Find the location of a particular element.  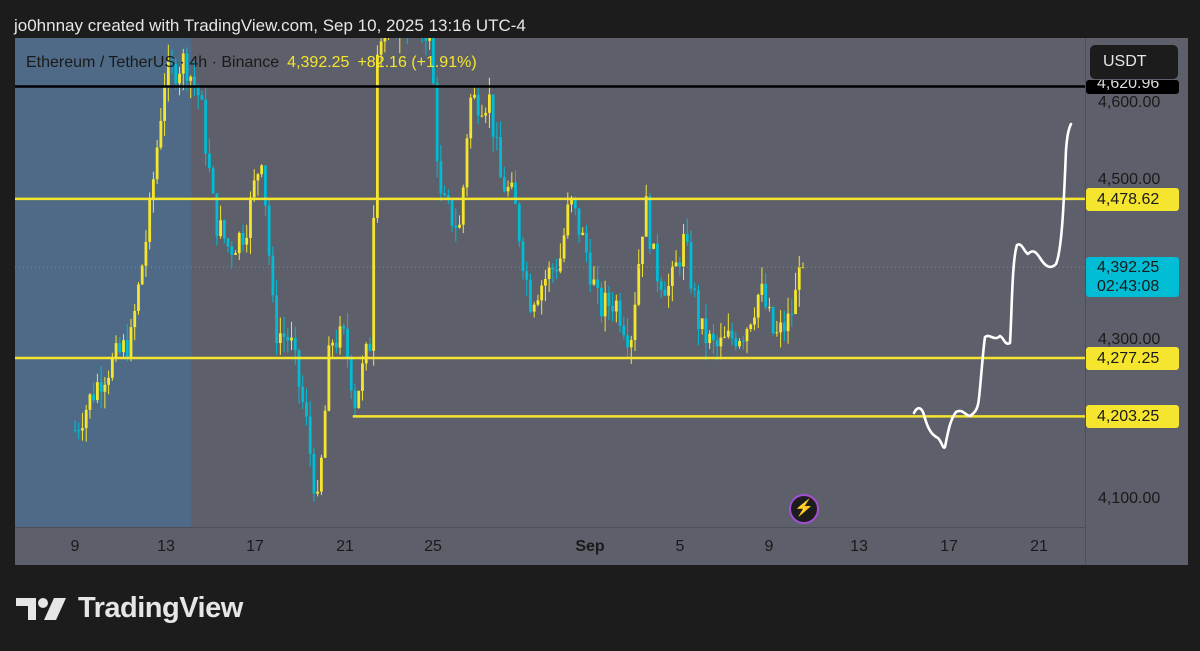

time-label: 13 is located at coordinates (859, 546).